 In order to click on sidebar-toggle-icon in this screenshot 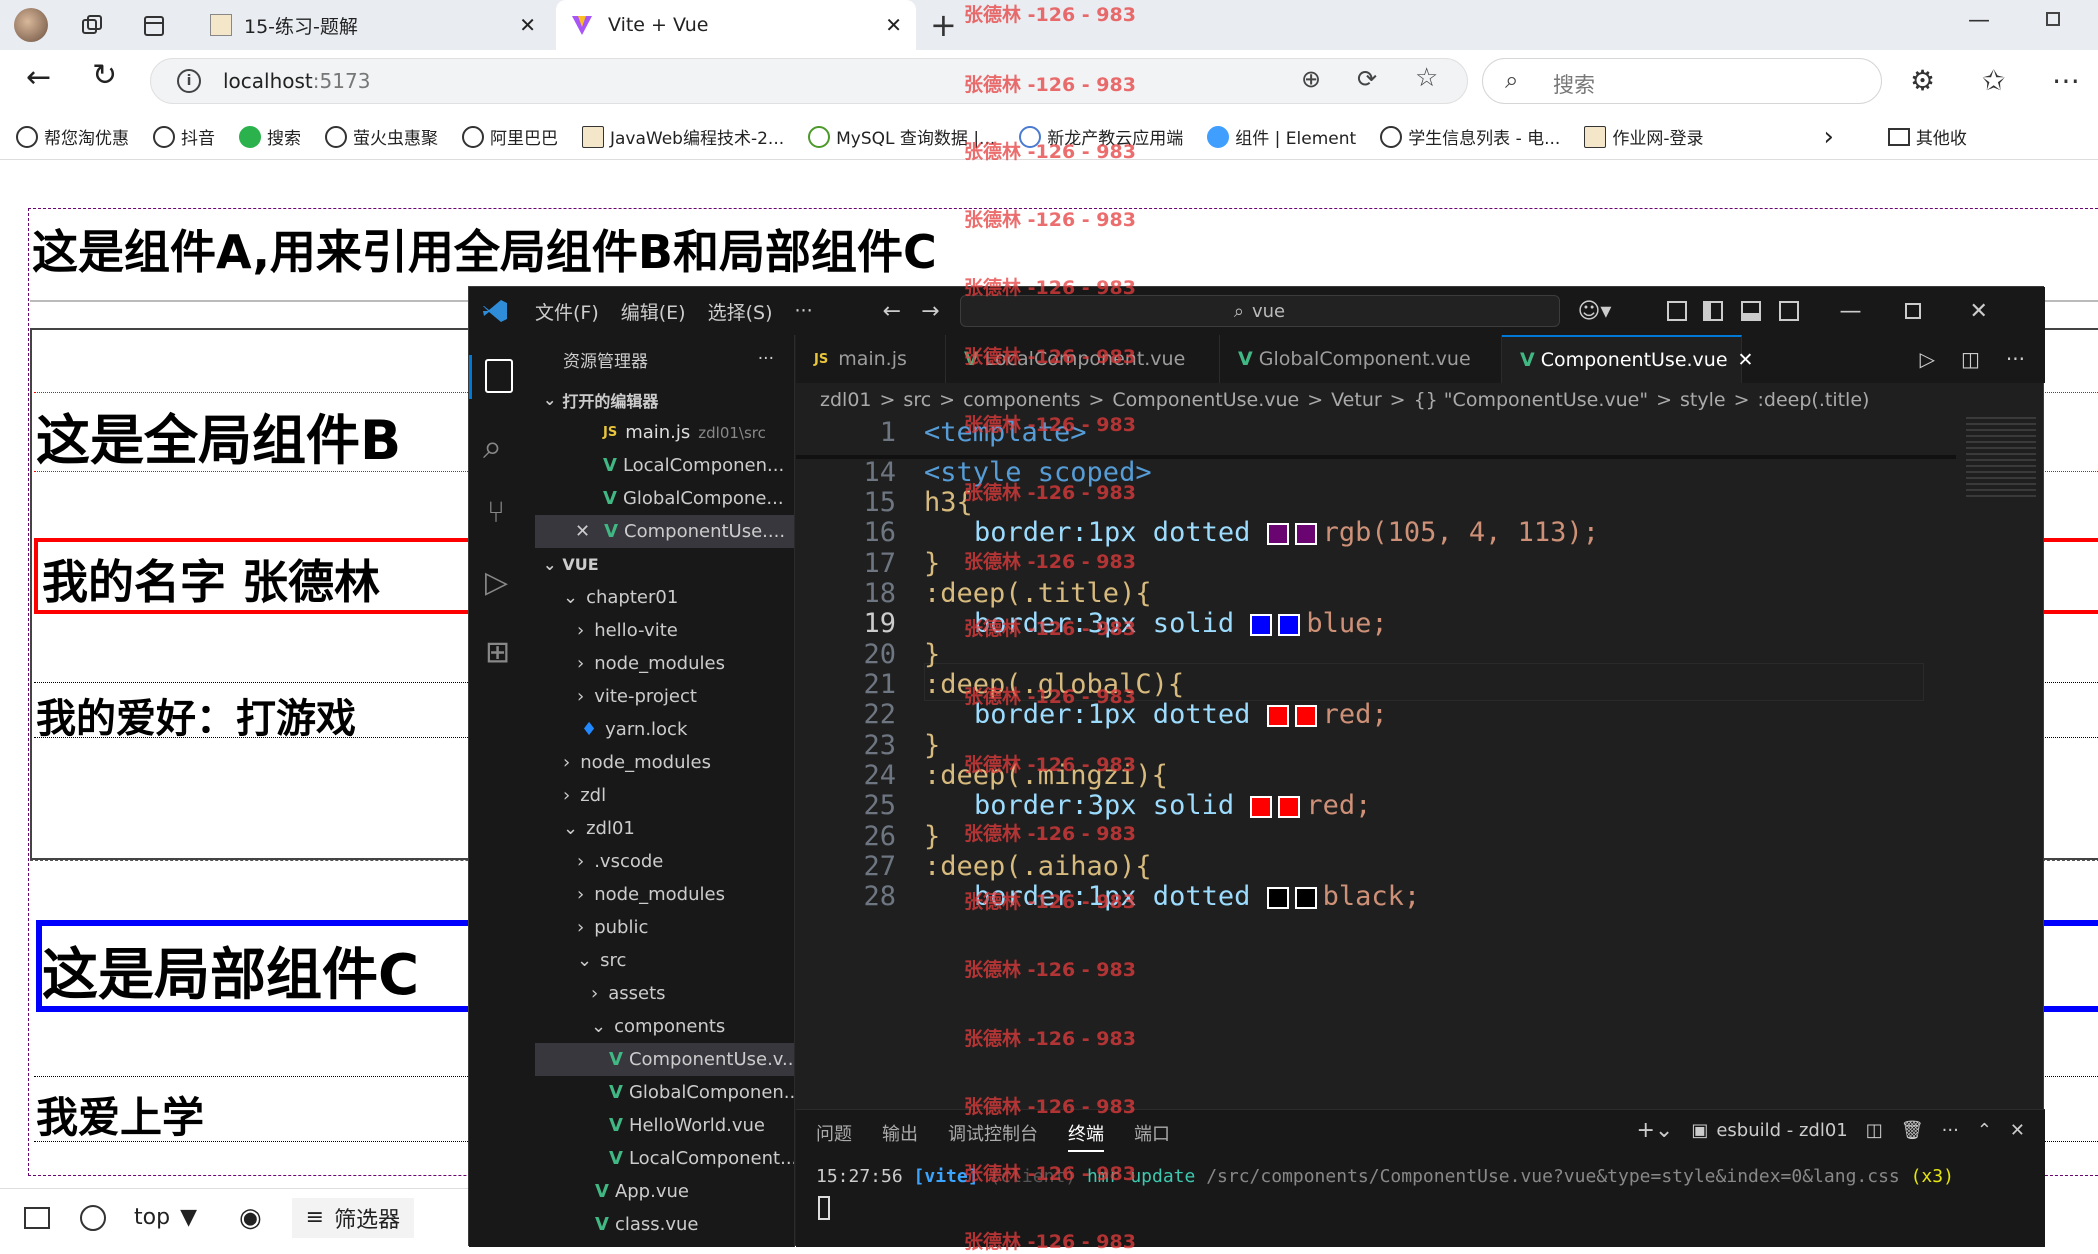, I will do `click(37, 1217)`.